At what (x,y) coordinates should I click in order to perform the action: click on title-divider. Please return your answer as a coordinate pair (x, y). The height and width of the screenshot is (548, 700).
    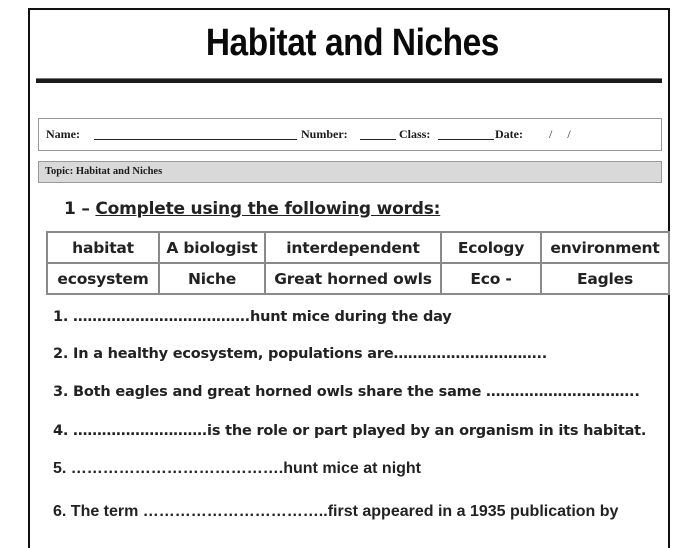
    Looking at the image, I should click on (349, 80).